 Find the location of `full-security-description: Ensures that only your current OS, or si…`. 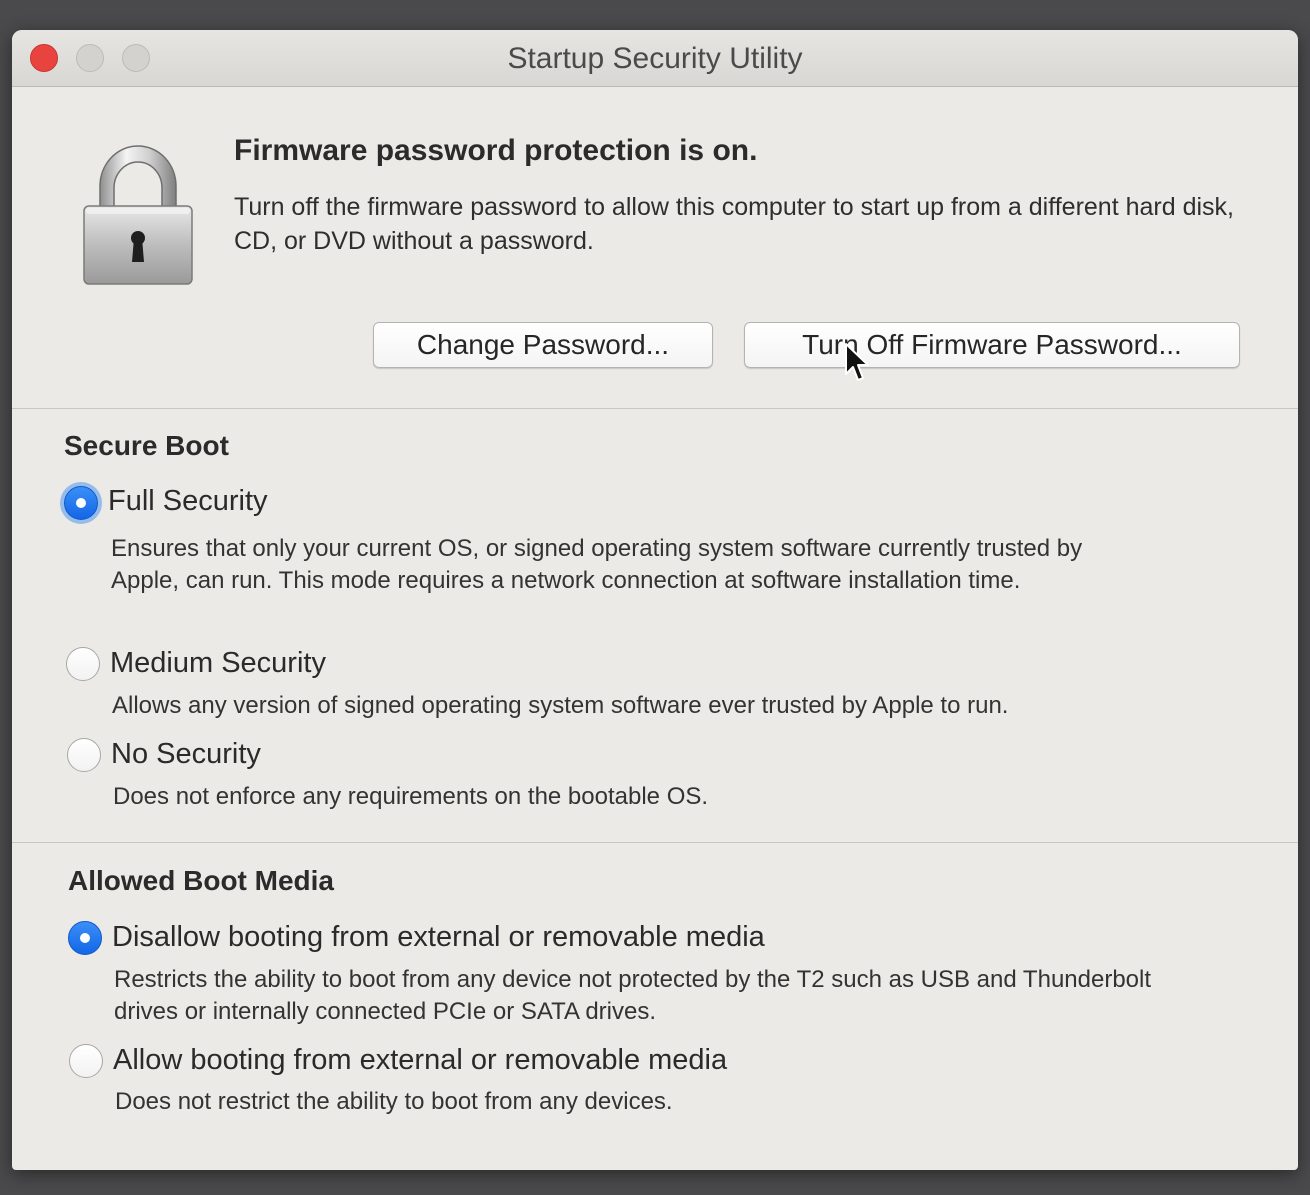

full-security-description: Ensures that only your current OS, or si… is located at coordinates (597, 564).